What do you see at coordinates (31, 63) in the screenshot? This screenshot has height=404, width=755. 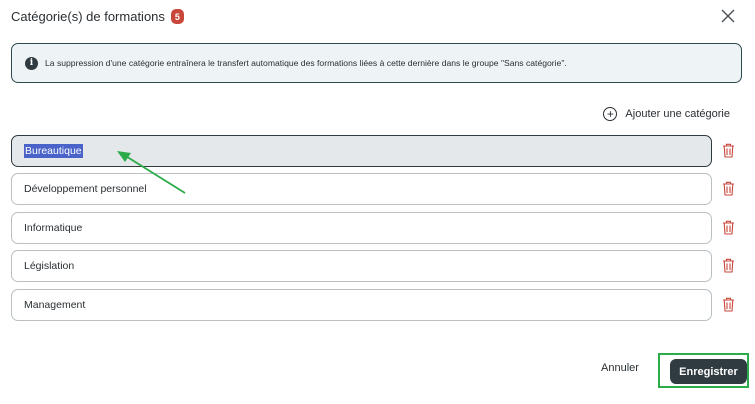 I see `info-icon: i` at bounding box center [31, 63].